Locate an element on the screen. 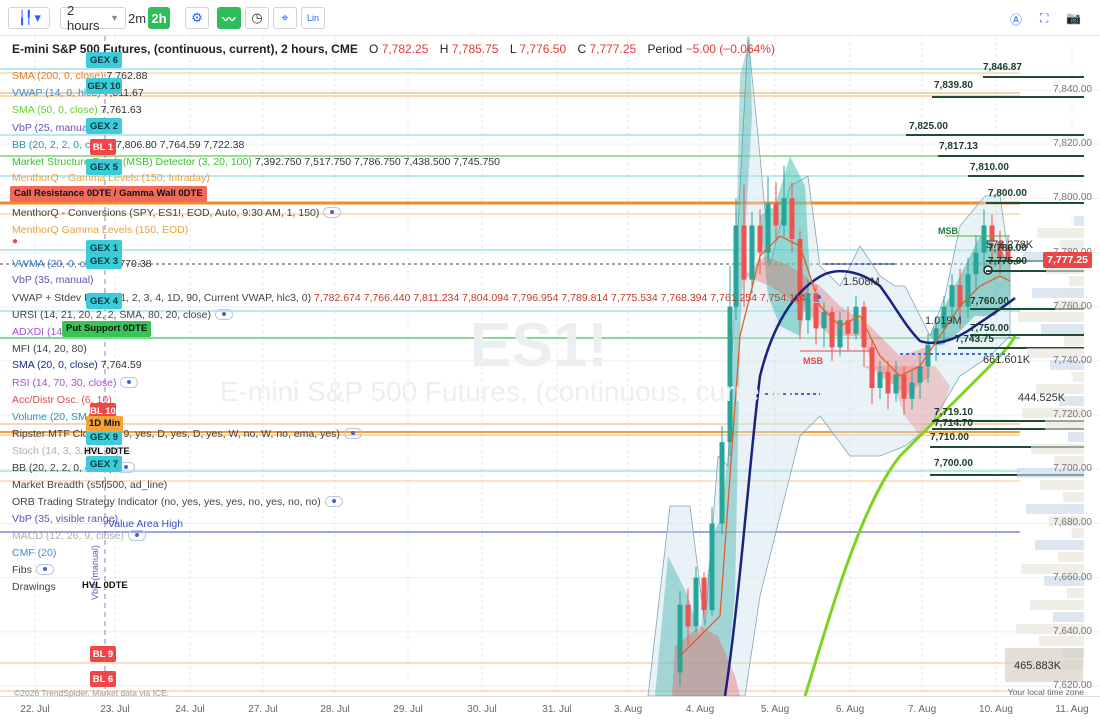 This screenshot has width=1100, height=721. put-support-tag: Put Support 0DTE is located at coordinates (107, 329).